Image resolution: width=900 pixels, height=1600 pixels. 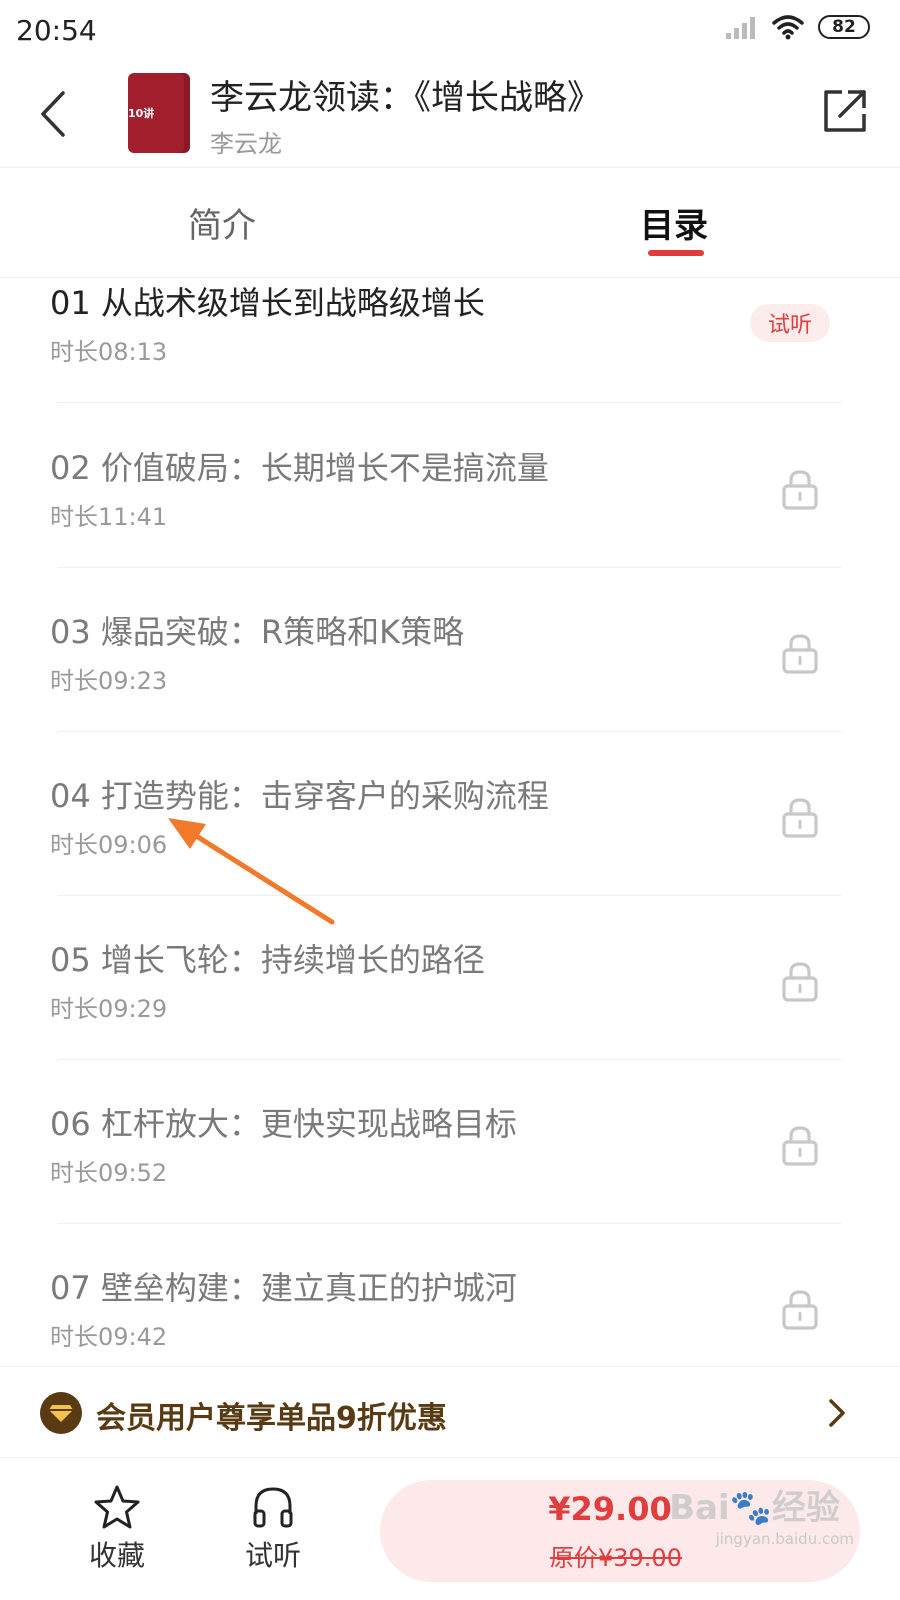 What do you see at coordinates (450, 30) in the screenshot?
I see `status-bar: 20:54 82` at bounding box center [450, 30].